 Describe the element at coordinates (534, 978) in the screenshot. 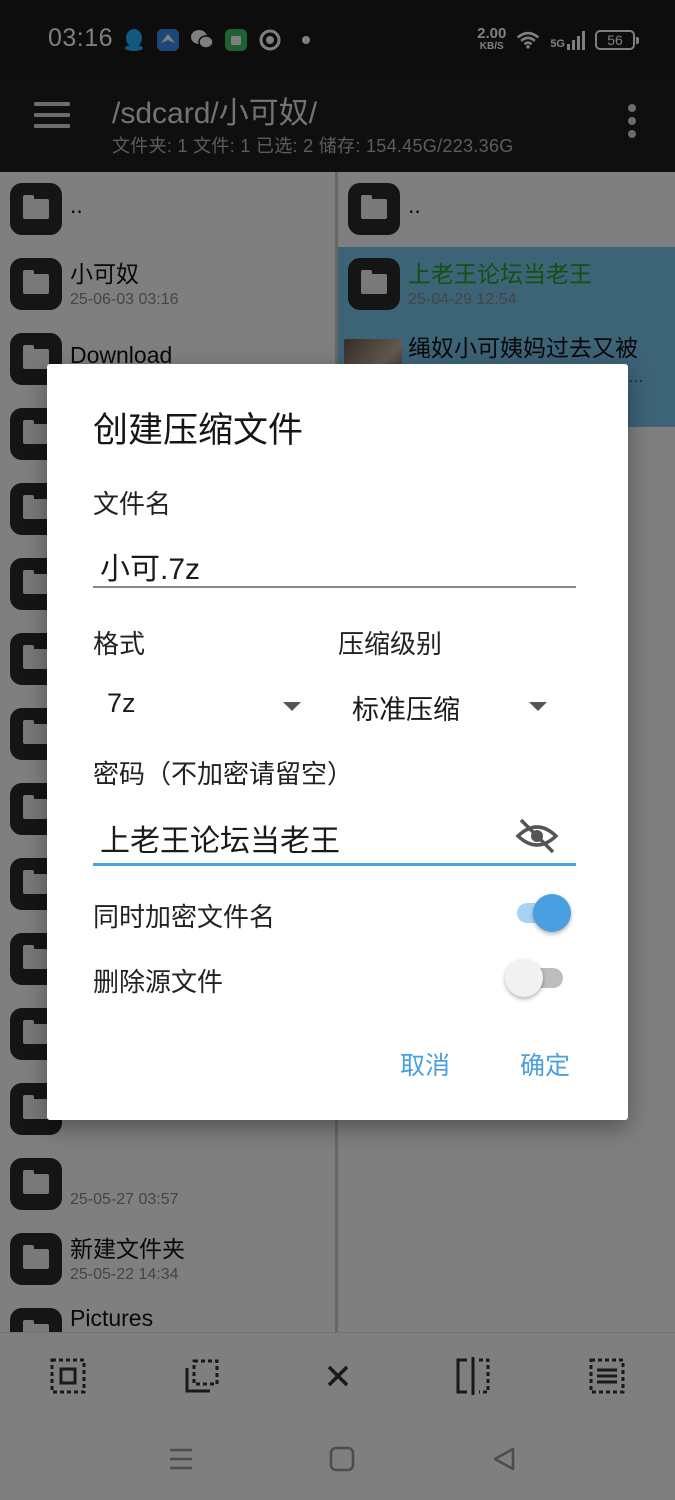

I see `delete-source-toggle` at that location.